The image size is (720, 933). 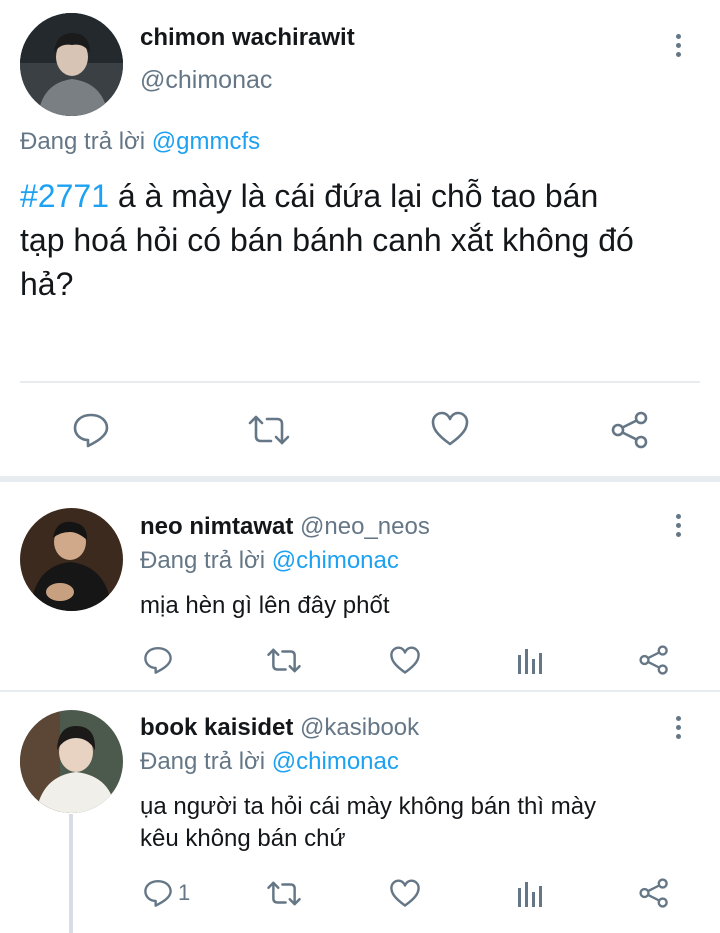 I want to click on reply-header: neo nimtawat @neo_neos, so click(x=285, y=527).